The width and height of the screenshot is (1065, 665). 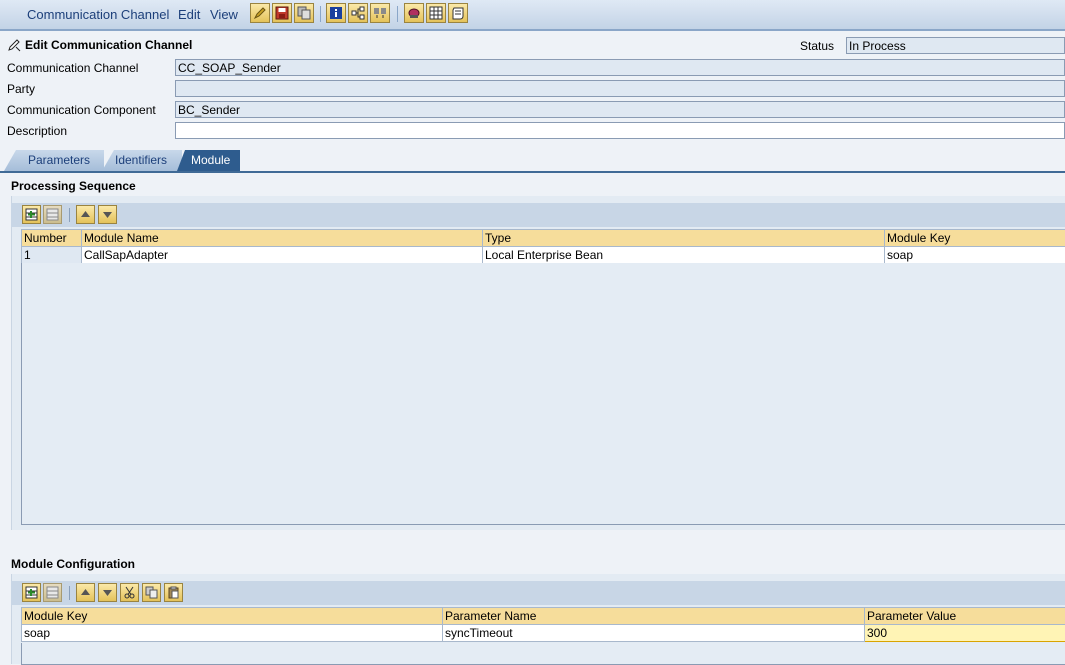 I want to click on form-title-text: Edit Communication Channel, so click(x=108, y=45).